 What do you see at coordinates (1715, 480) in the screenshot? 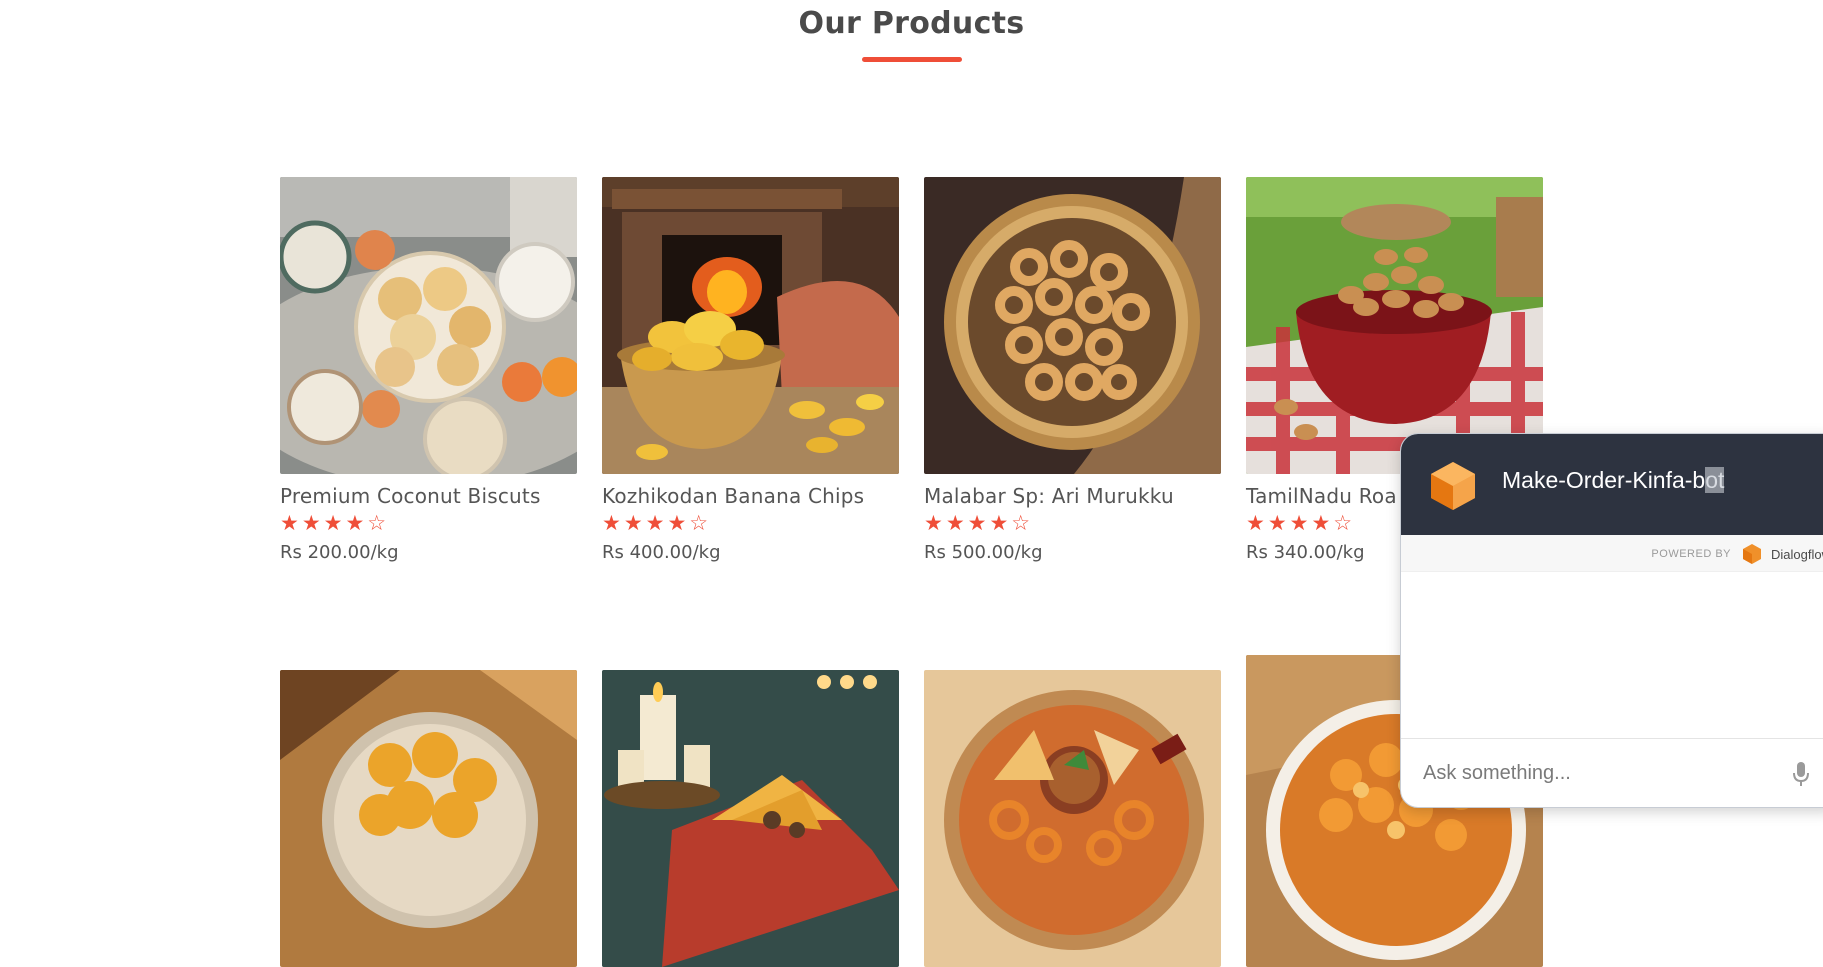
I see `chat-title-selected-text: ot` at bounding box center [1715, 480].